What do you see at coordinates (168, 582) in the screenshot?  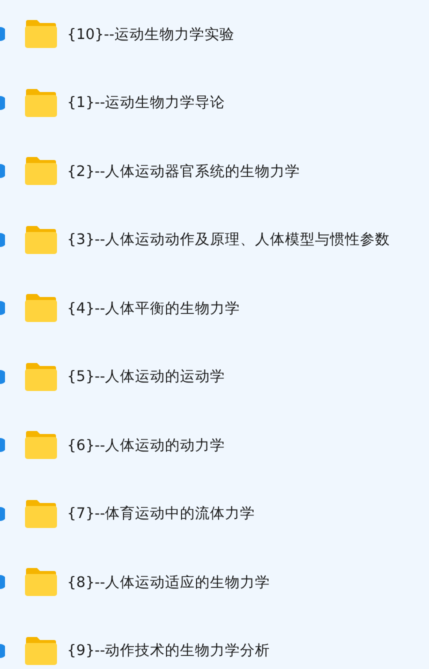 I see `folder-name: {8}--人体运动适应的生物力学` at bounding box center [168, 582].